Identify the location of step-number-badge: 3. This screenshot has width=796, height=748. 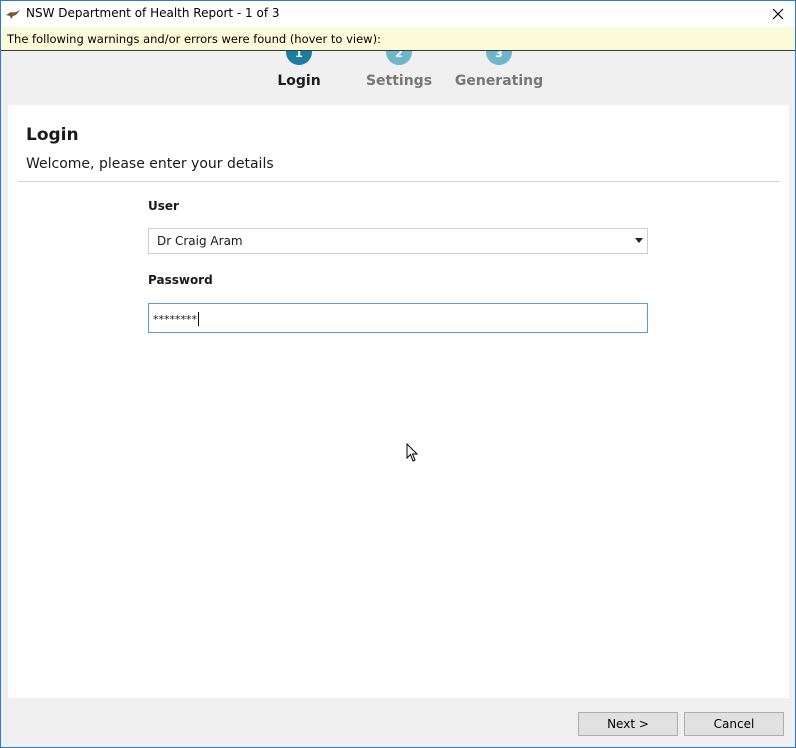
(499, 58).